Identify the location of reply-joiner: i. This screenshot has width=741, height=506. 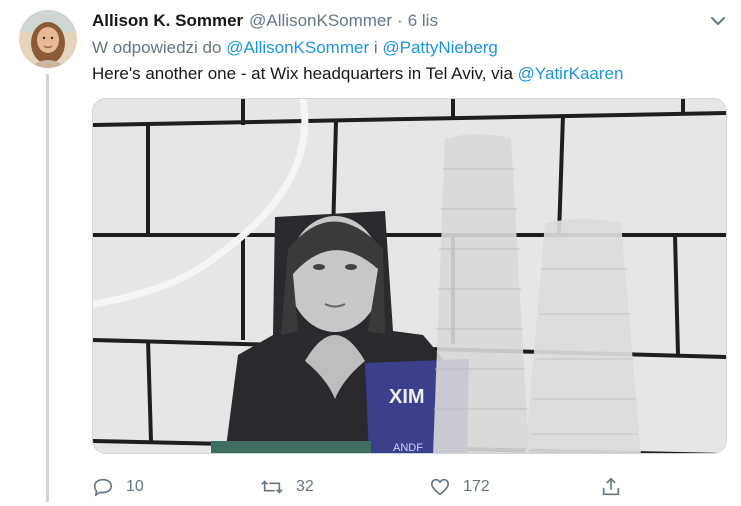
(375, 47).